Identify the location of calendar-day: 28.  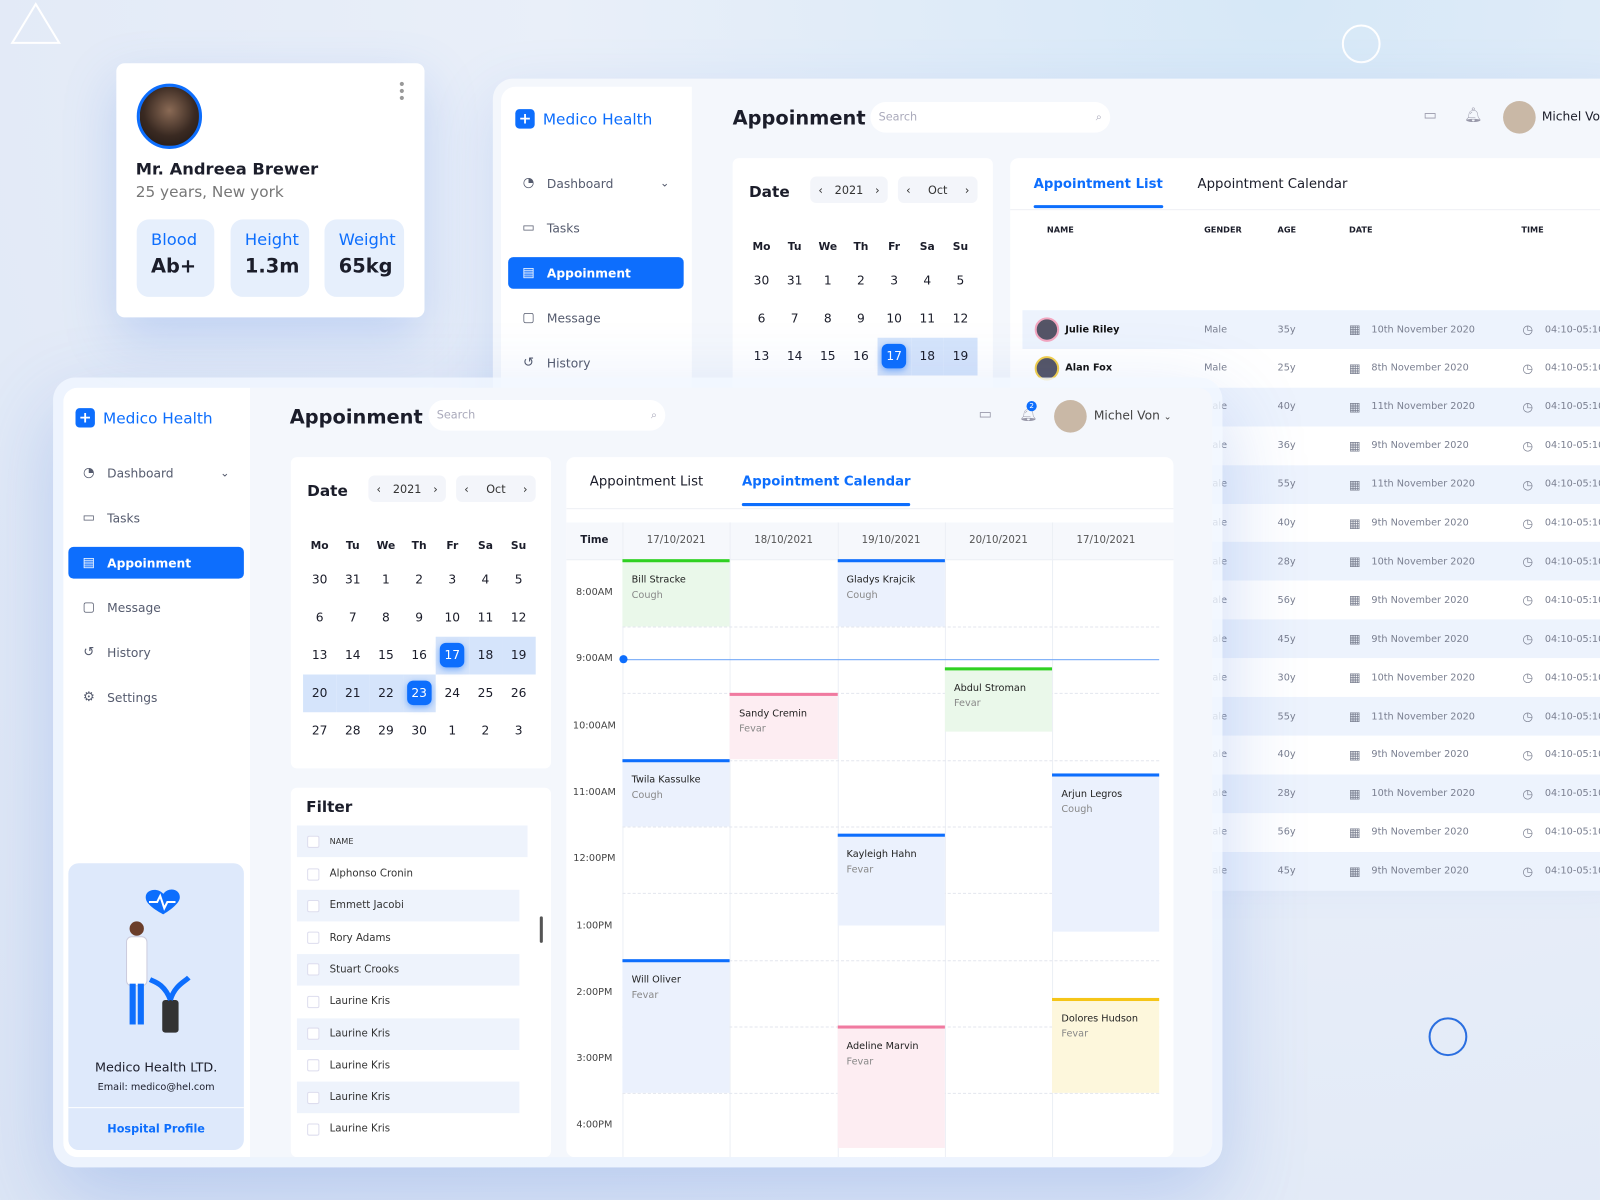
(352, 731).